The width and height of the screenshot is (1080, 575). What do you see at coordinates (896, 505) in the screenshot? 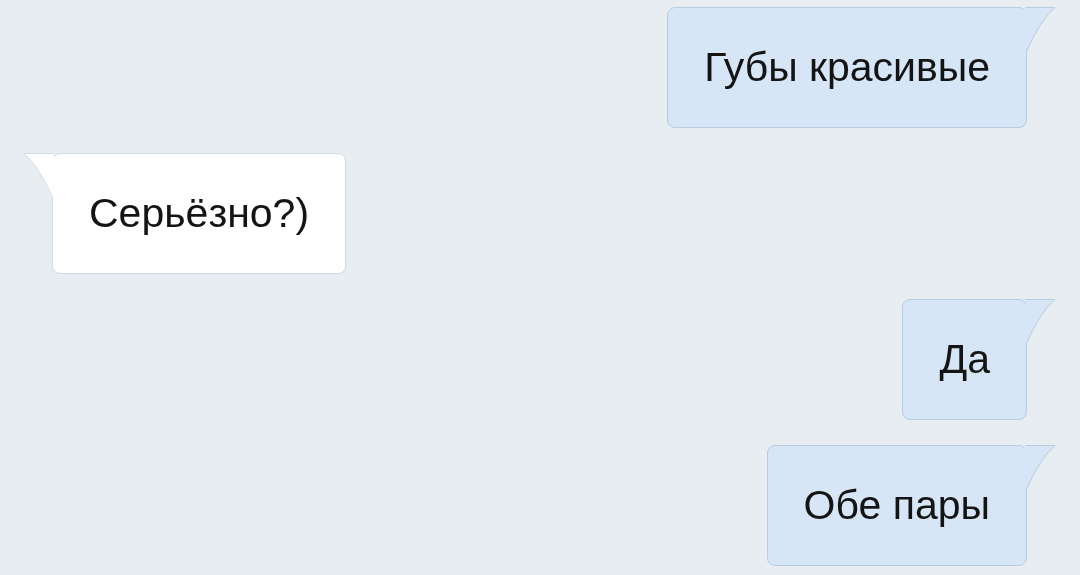
I see `message-text: Обе пары` at bounding box center [896, 505].